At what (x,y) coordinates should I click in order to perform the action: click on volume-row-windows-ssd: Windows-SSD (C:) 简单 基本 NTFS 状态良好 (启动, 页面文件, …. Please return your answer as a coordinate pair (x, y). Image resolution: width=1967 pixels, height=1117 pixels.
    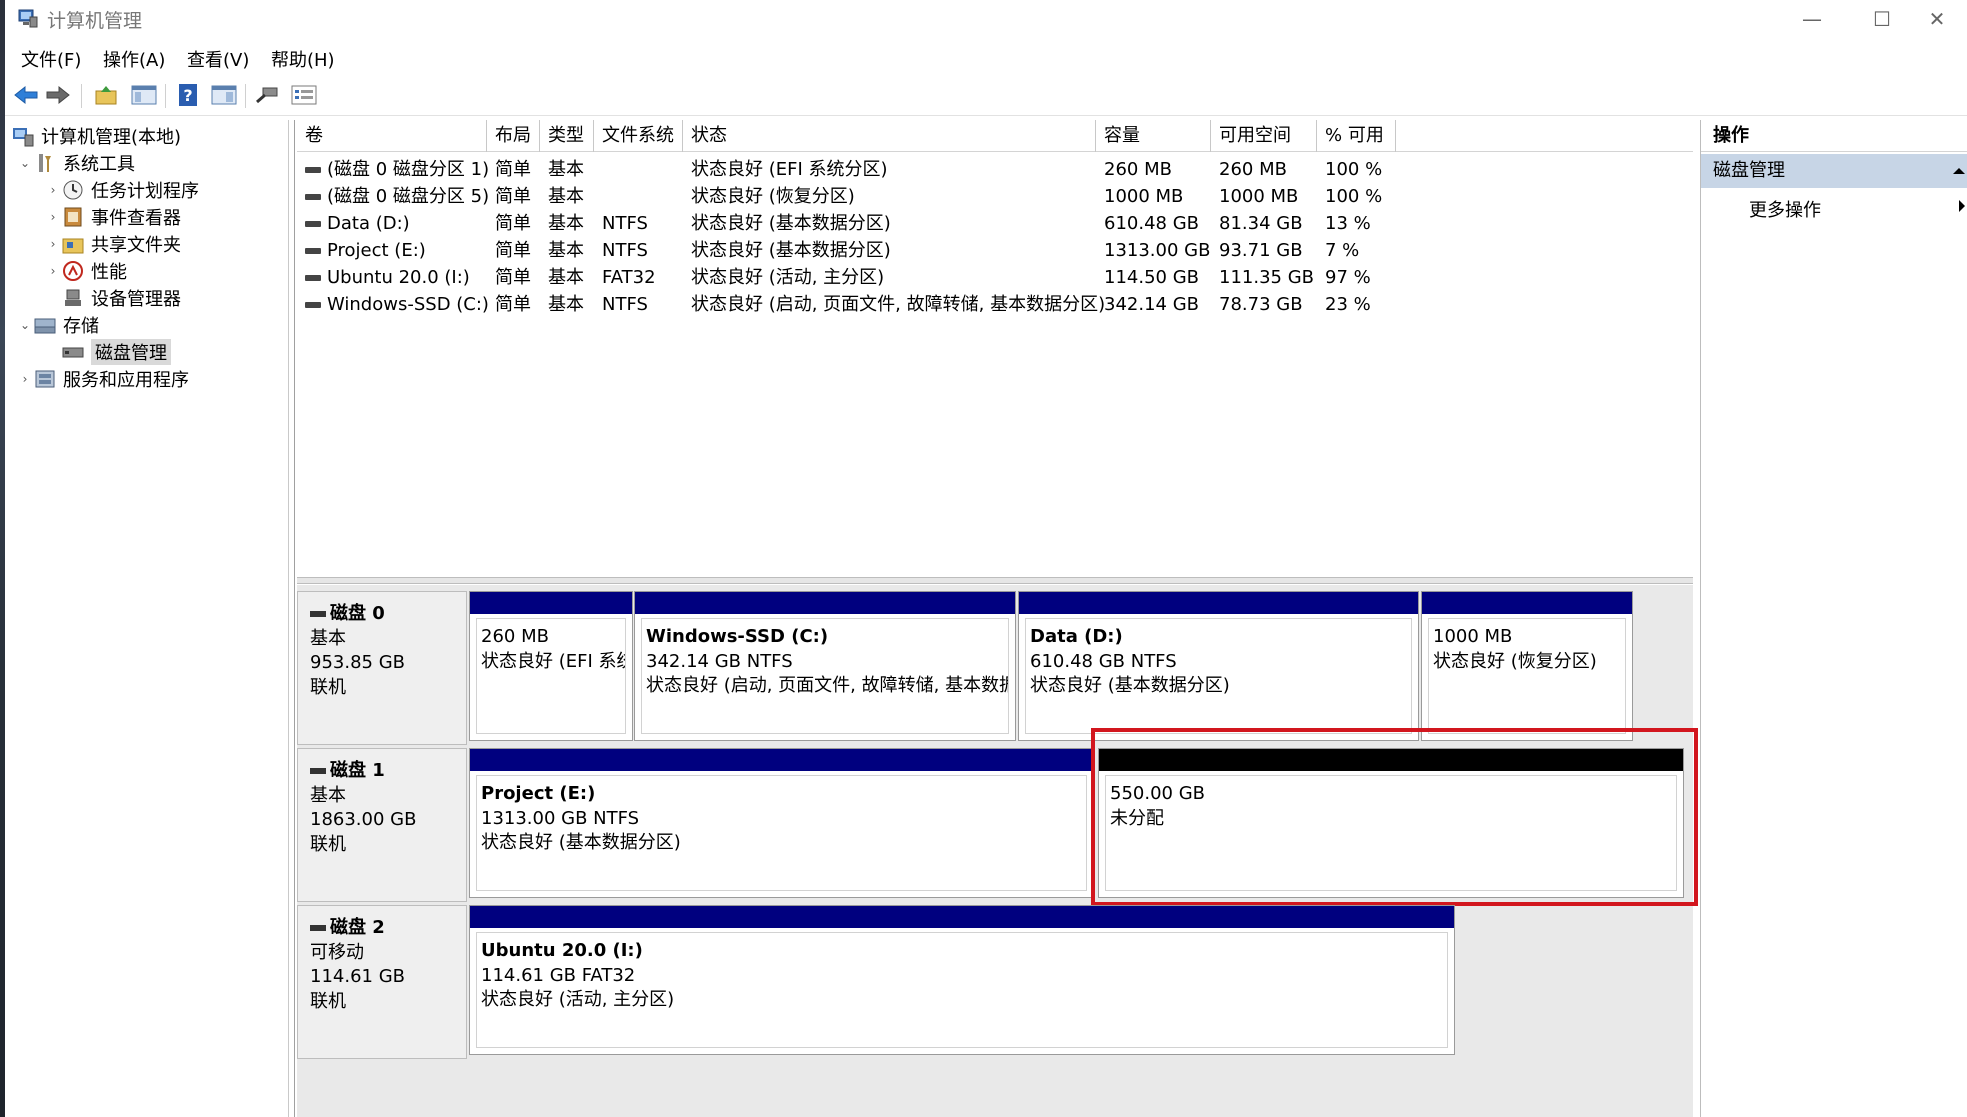
    Looking at the image, I should click on (995, 304).